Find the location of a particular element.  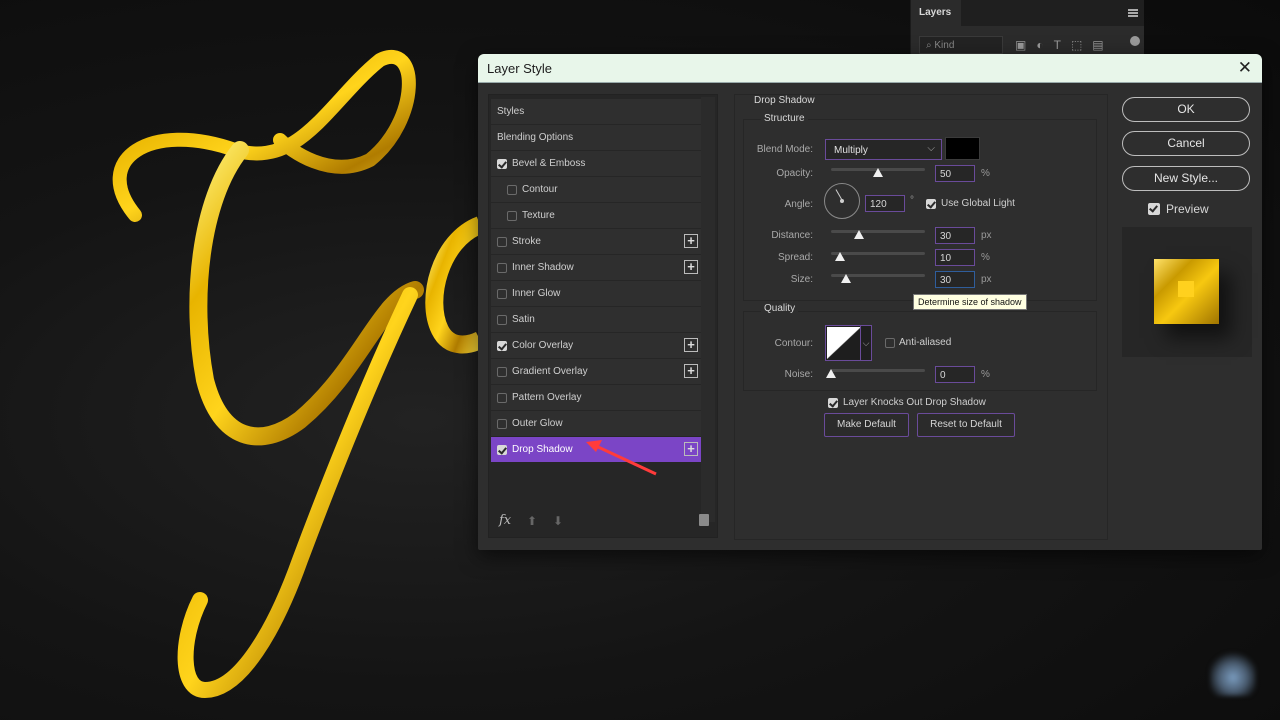

style-item-texture: Texture is located at coordinates (596, 215).